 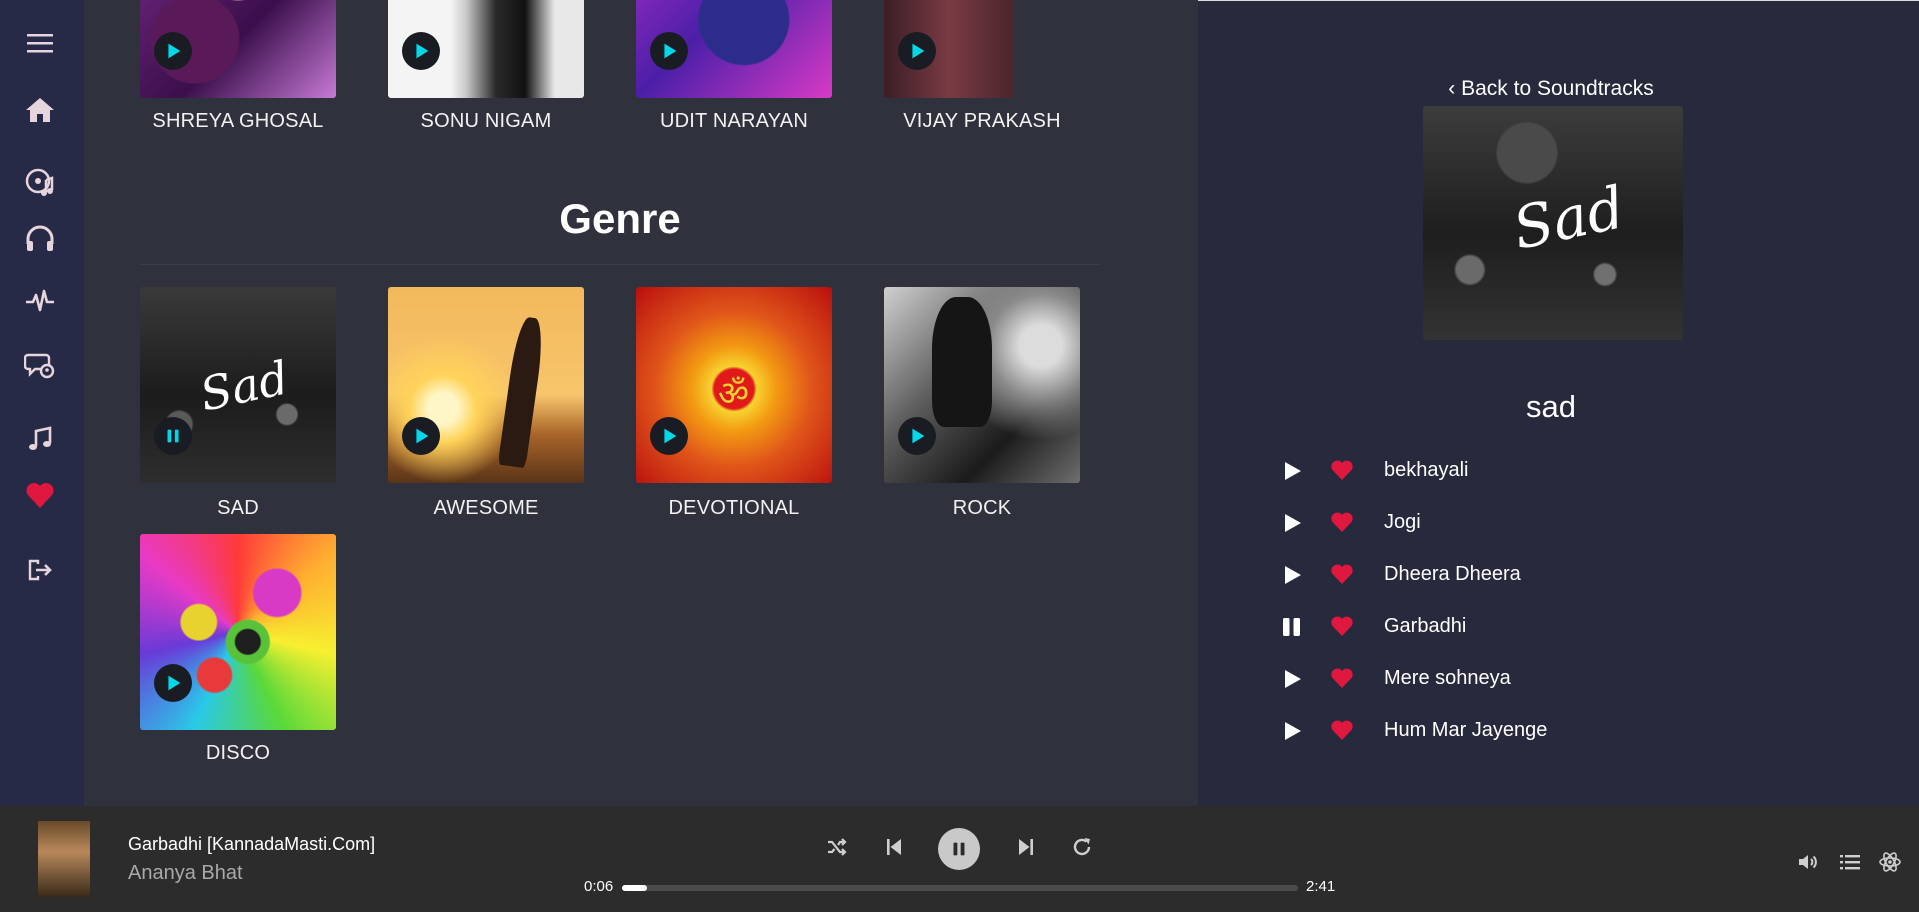 I want to click on repeat-button, so click(x=1082, y=847).